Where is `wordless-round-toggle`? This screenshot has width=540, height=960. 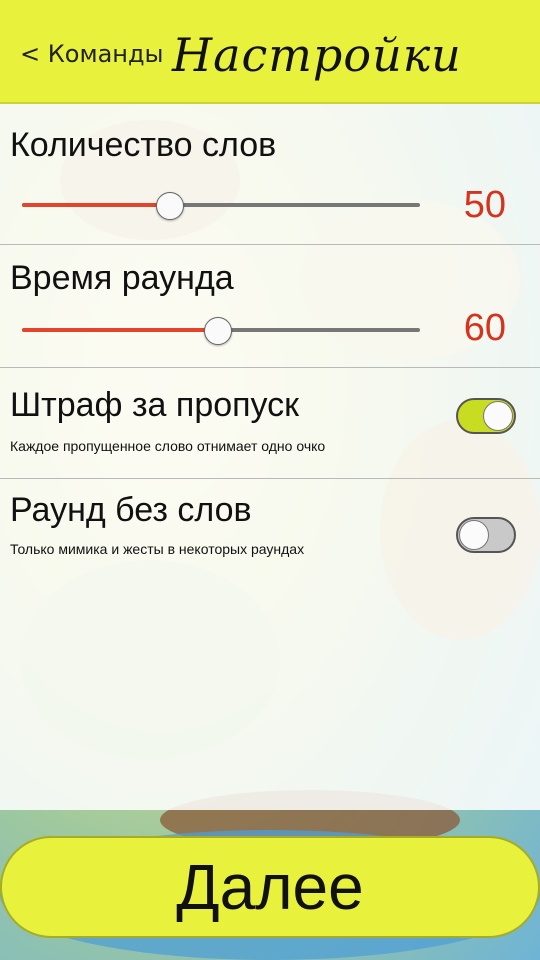
wordless-round-toggle is located at coordinates (486, 535).